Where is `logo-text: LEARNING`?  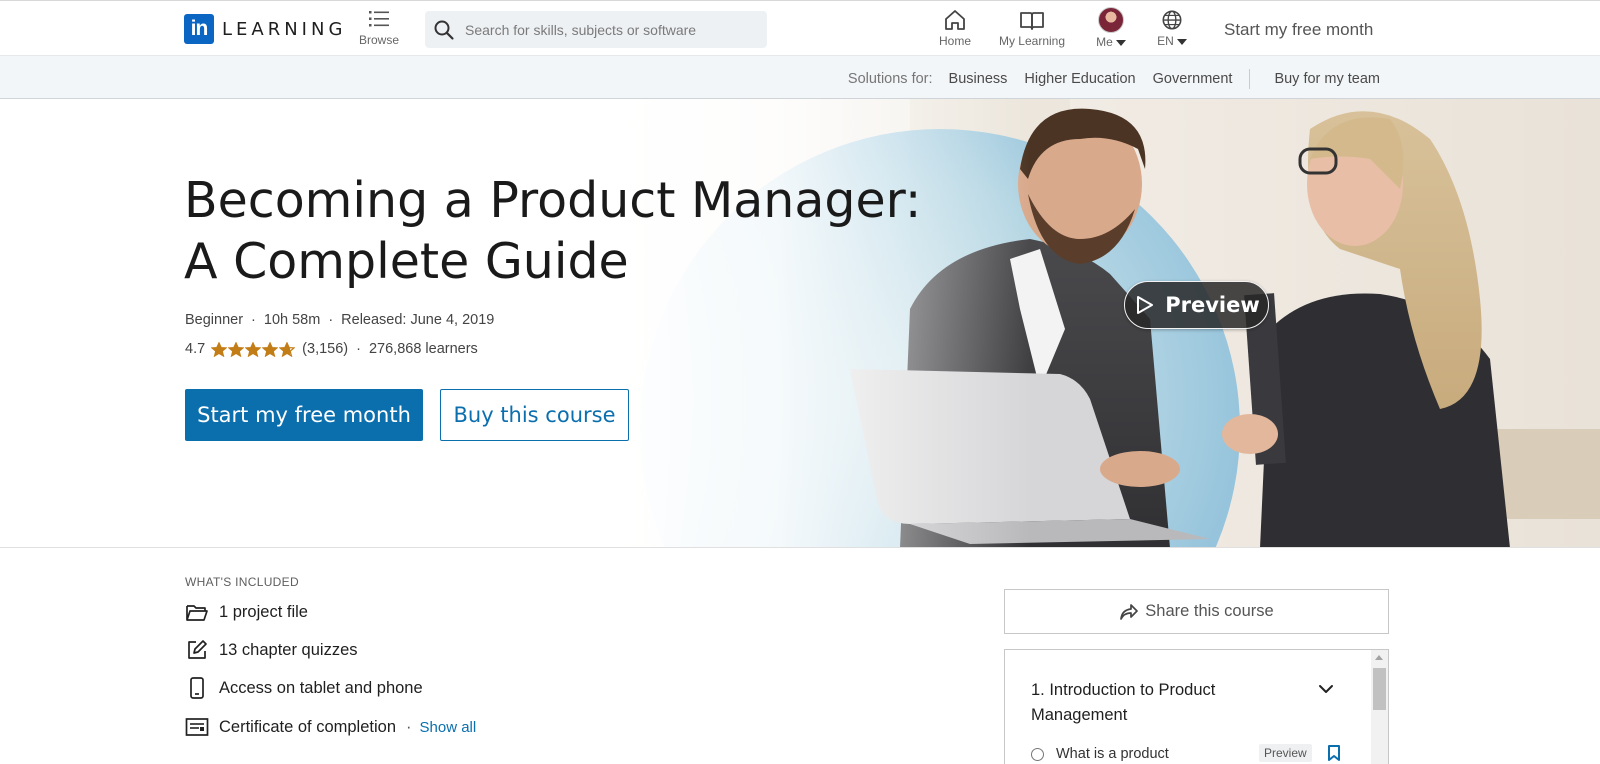
logo-text: LEARNING is located at coordinates (284, 29).